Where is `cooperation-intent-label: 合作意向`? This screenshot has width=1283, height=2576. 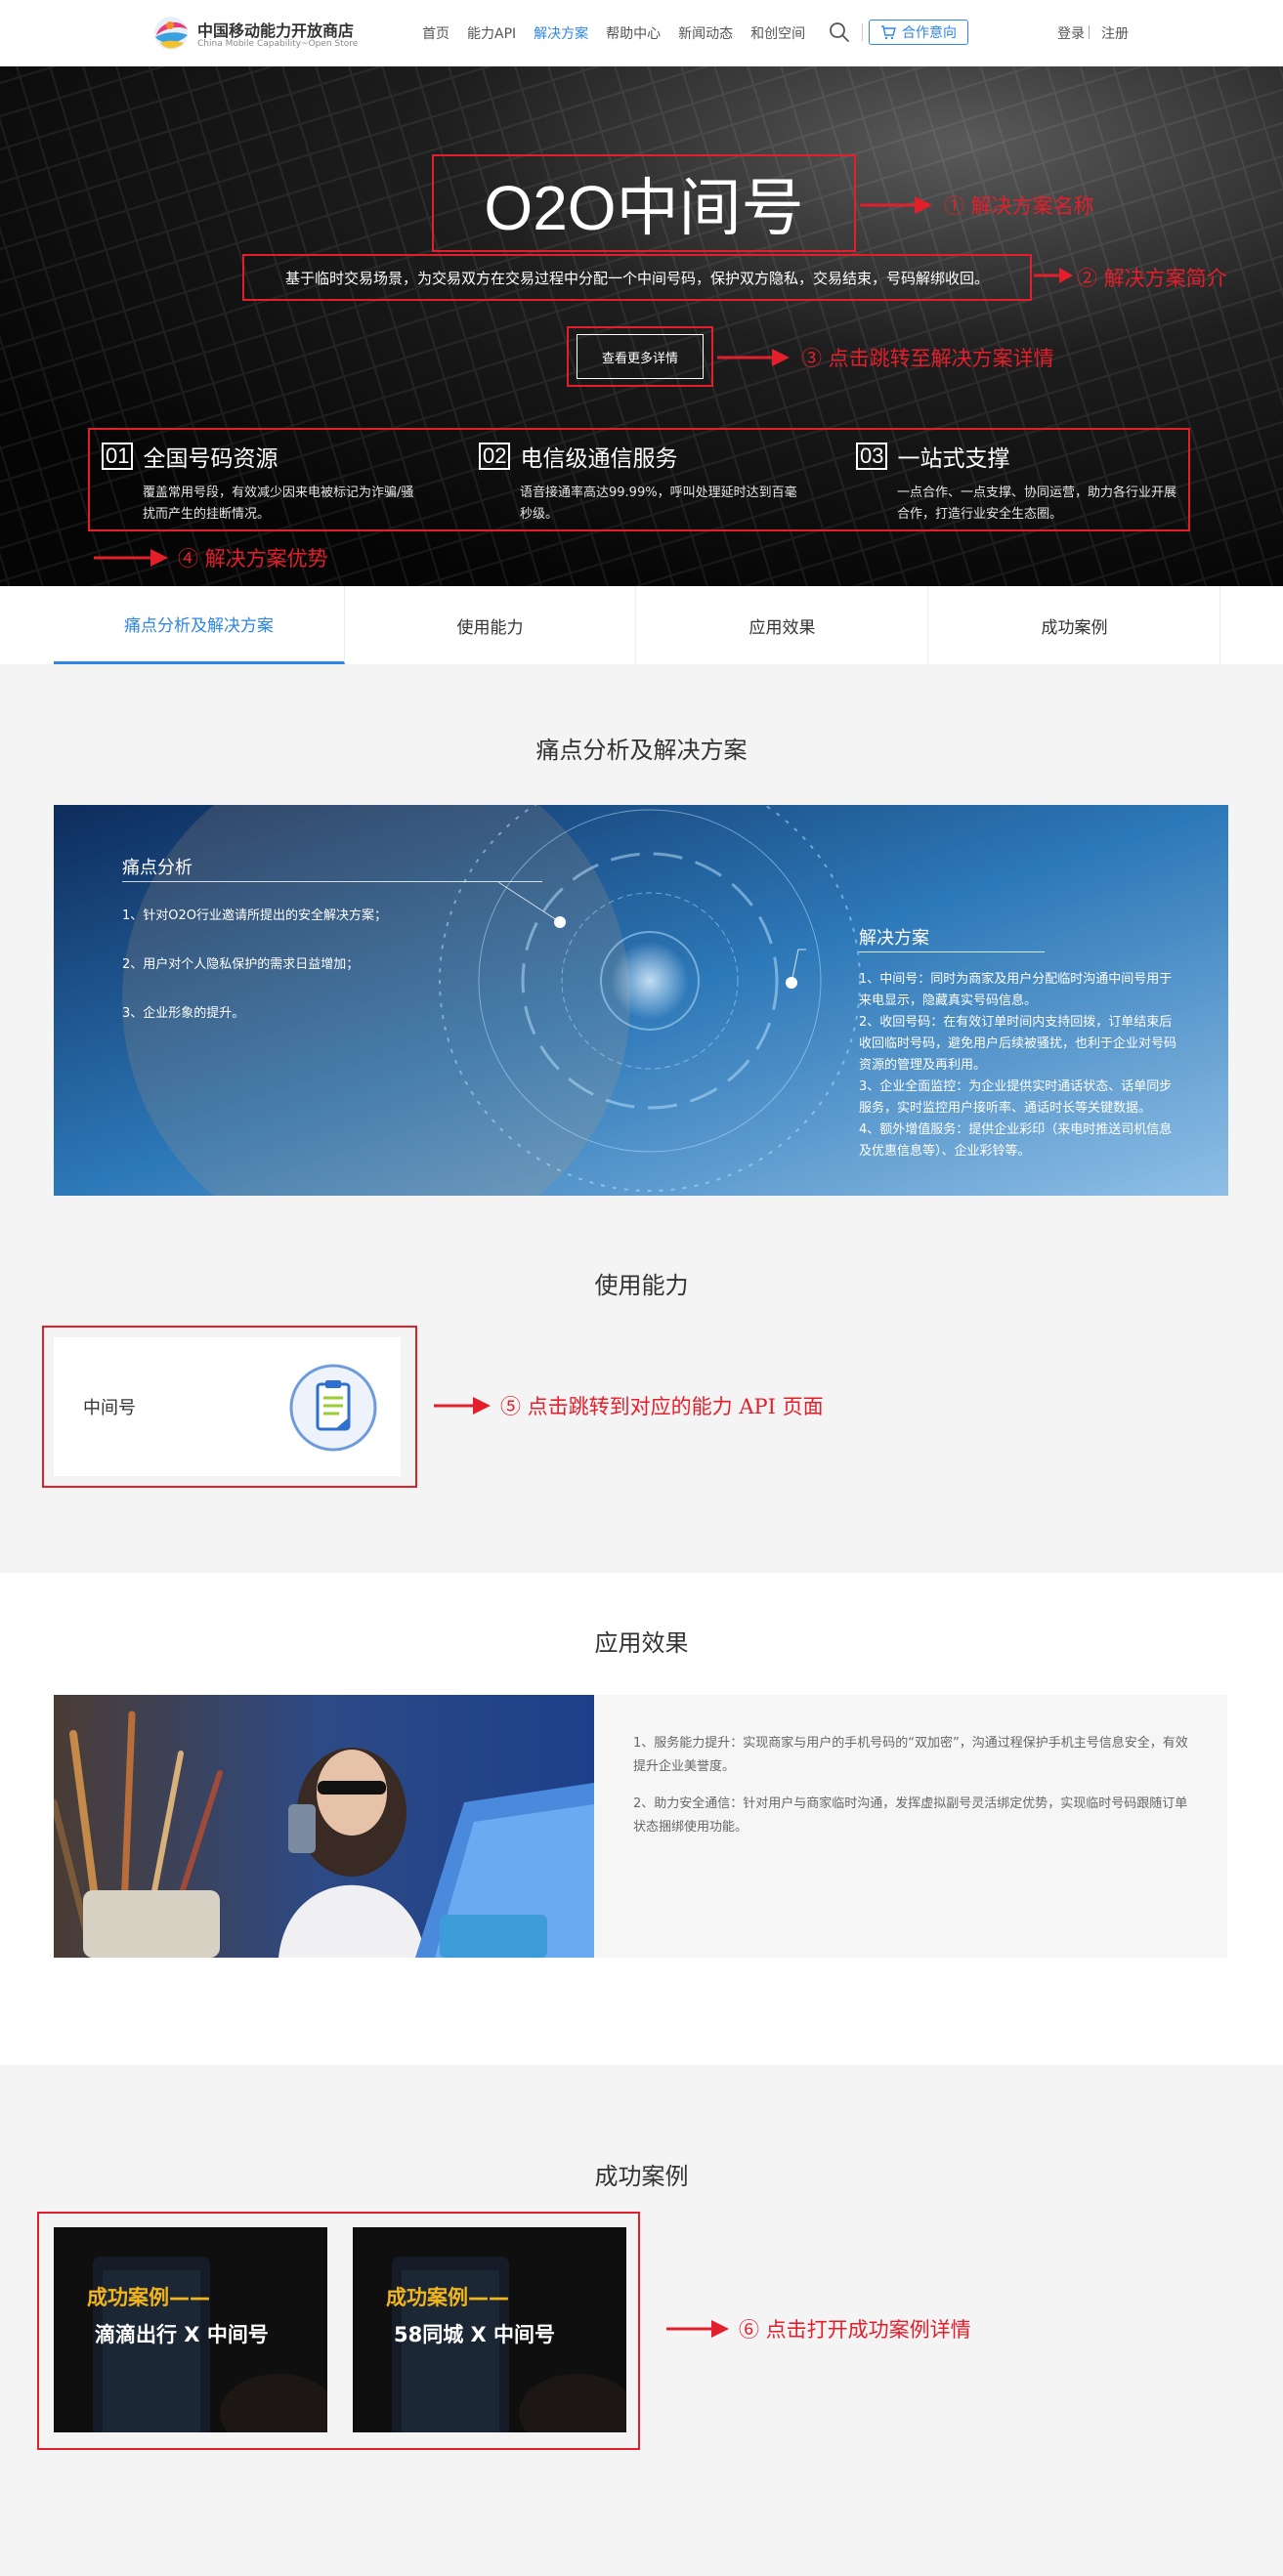
cooperation-intent-label: 合作意向 is located at coordinates (929, 33).